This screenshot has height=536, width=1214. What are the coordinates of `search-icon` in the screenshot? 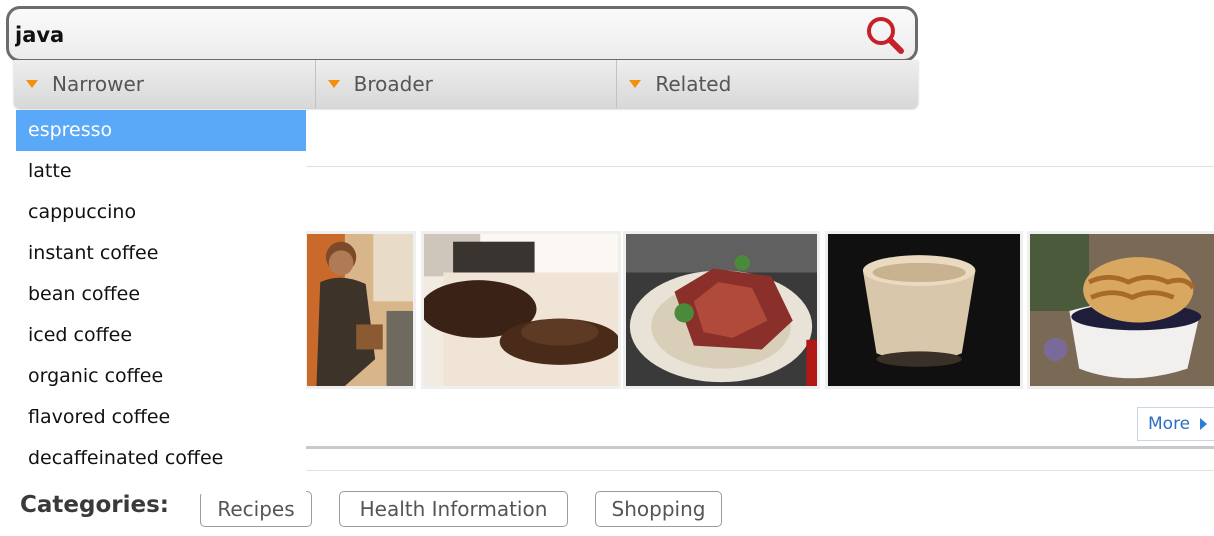 It's located at (885, 35).